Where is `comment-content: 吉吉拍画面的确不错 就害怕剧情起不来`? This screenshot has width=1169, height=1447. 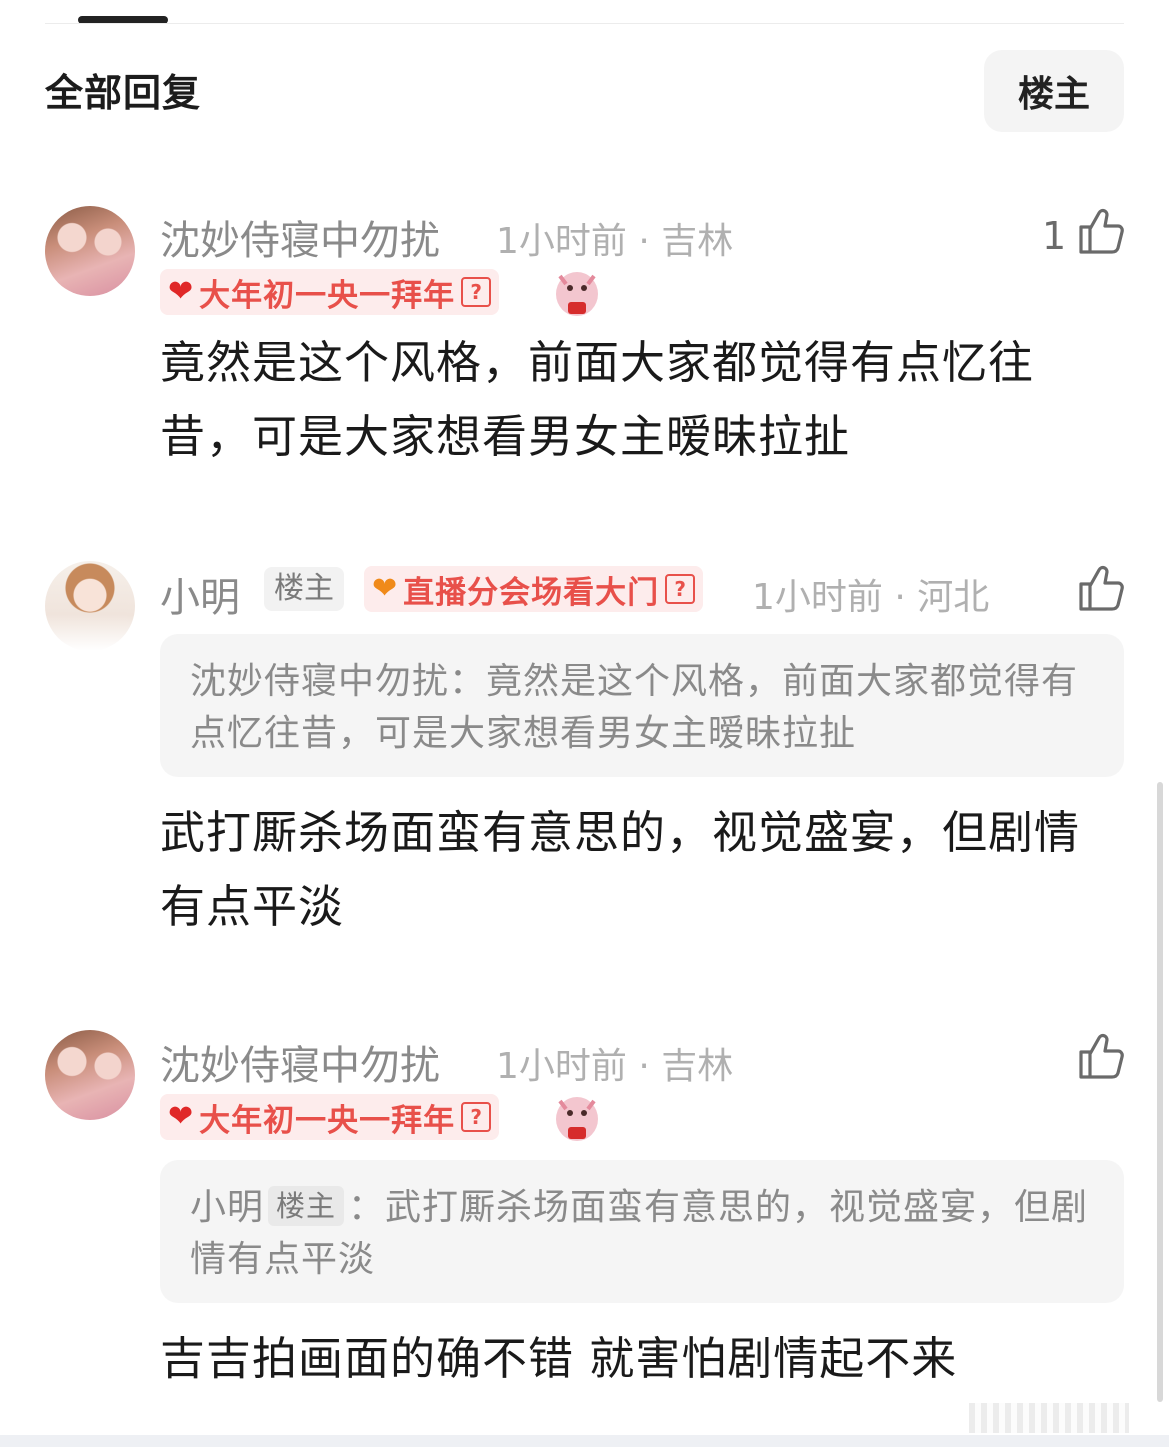
comment-content: 吉吉拍画面的确不错 就害怕剧情起不来 is located at coordinates (559, 1358).